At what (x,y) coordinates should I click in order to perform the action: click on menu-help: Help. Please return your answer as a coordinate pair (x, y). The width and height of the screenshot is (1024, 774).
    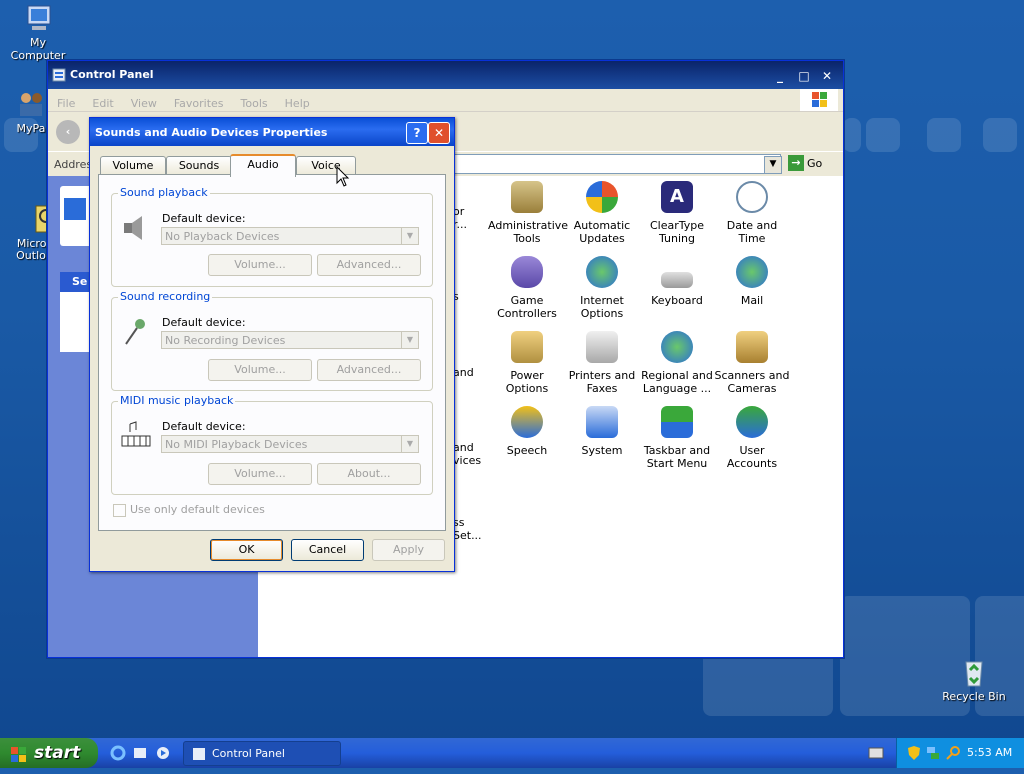
    Looking at the image, I should click on (297, 103).